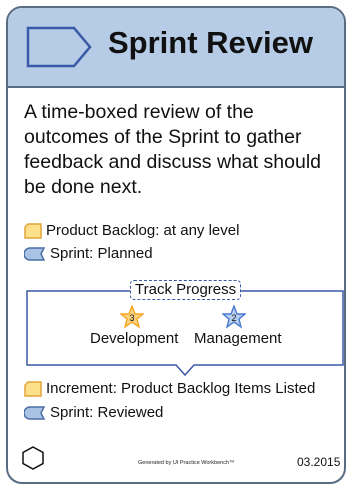 The width and height of the screenshot is (356, 492). I want to click on development-area-number: 3, so click(131, 318).